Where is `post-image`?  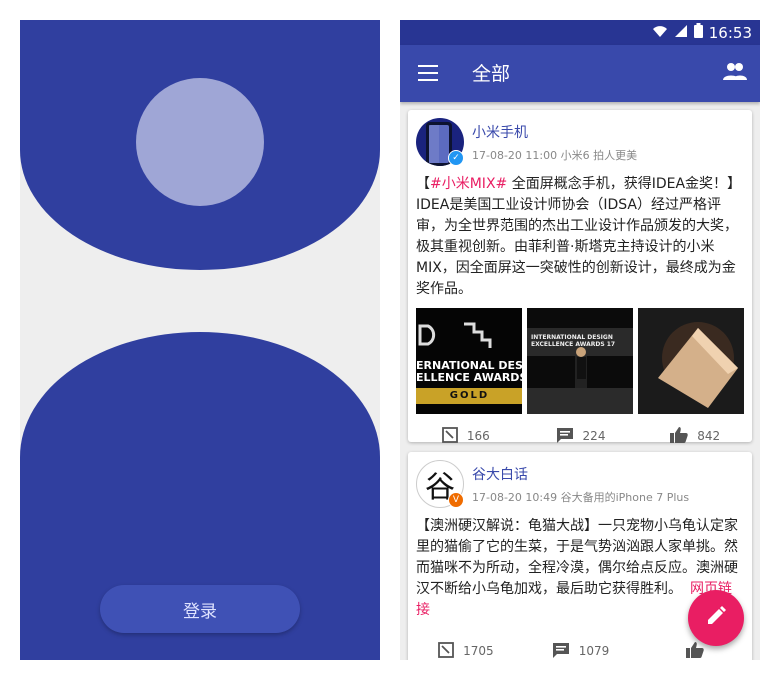 post-image is located at coordinates (691, 361).